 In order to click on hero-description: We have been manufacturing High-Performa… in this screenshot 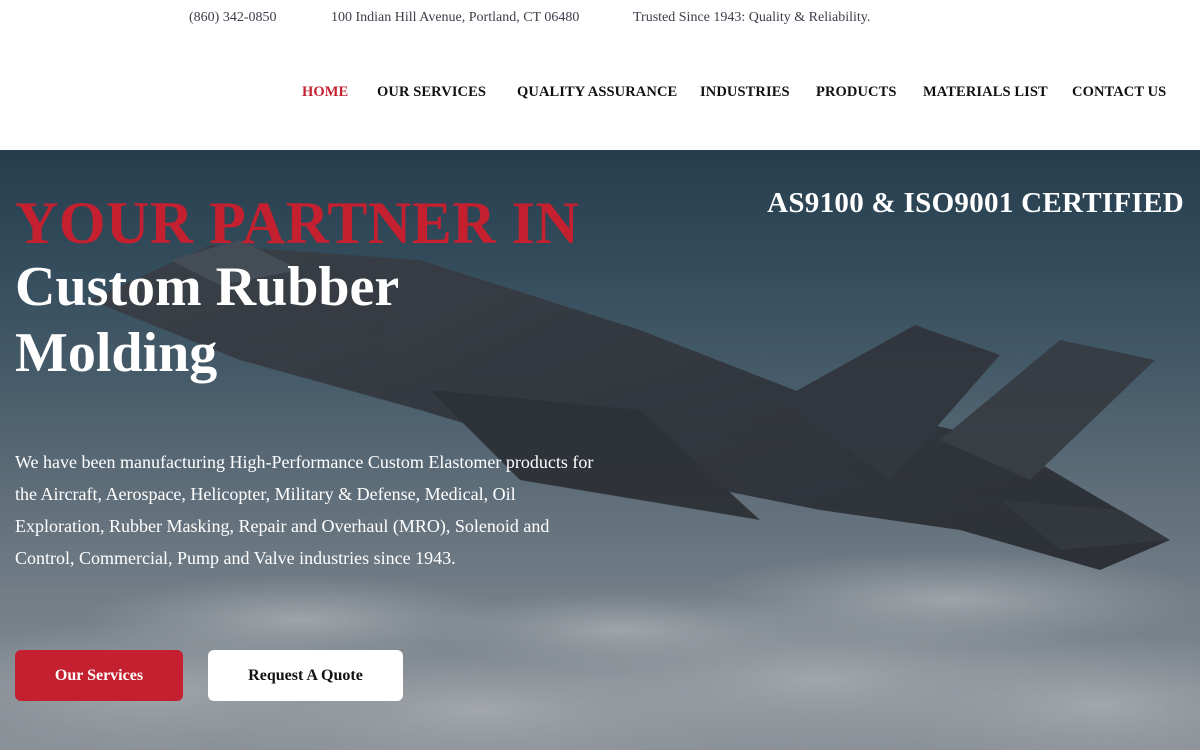, I will do `click(304, 510)`.